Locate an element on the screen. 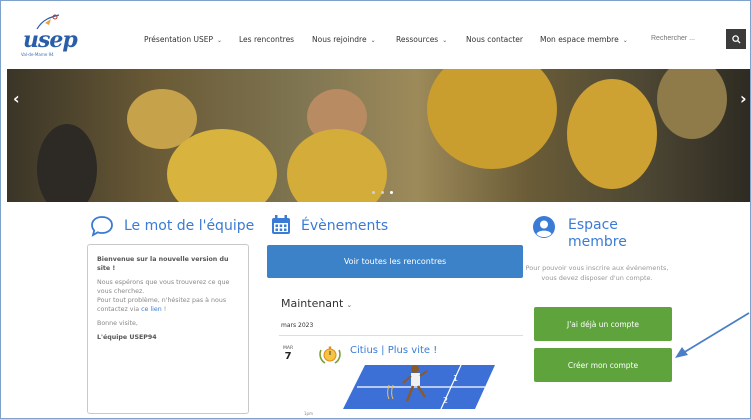 The height and width of the screenshot is (419, 751). logo-text: usep is located at coordinates (50, 40).